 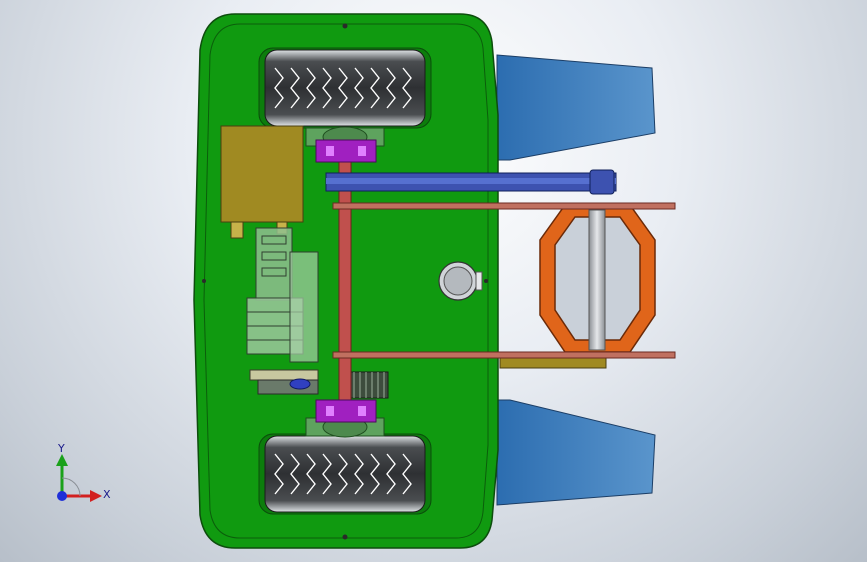 I want to click on steering-rod-top, so click(x=504, y=206).